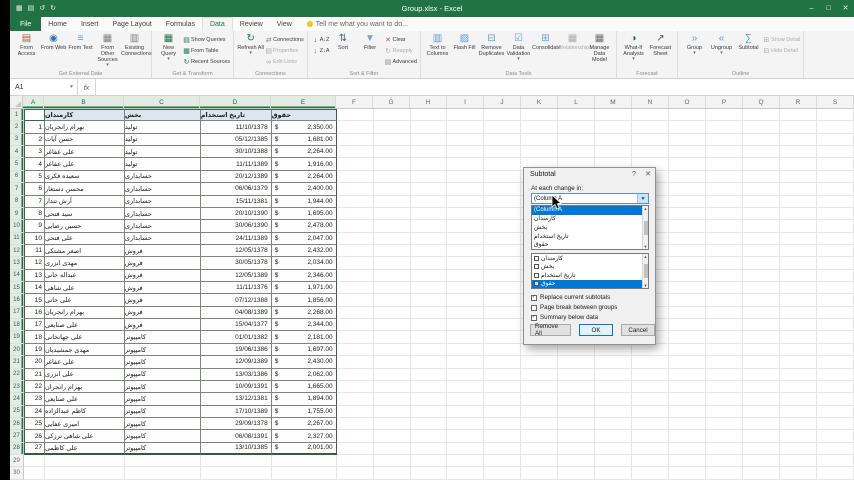 The height and width of the screenshot is (480, 854). I want to click on scrollbar-thumb, so click(645, 227).